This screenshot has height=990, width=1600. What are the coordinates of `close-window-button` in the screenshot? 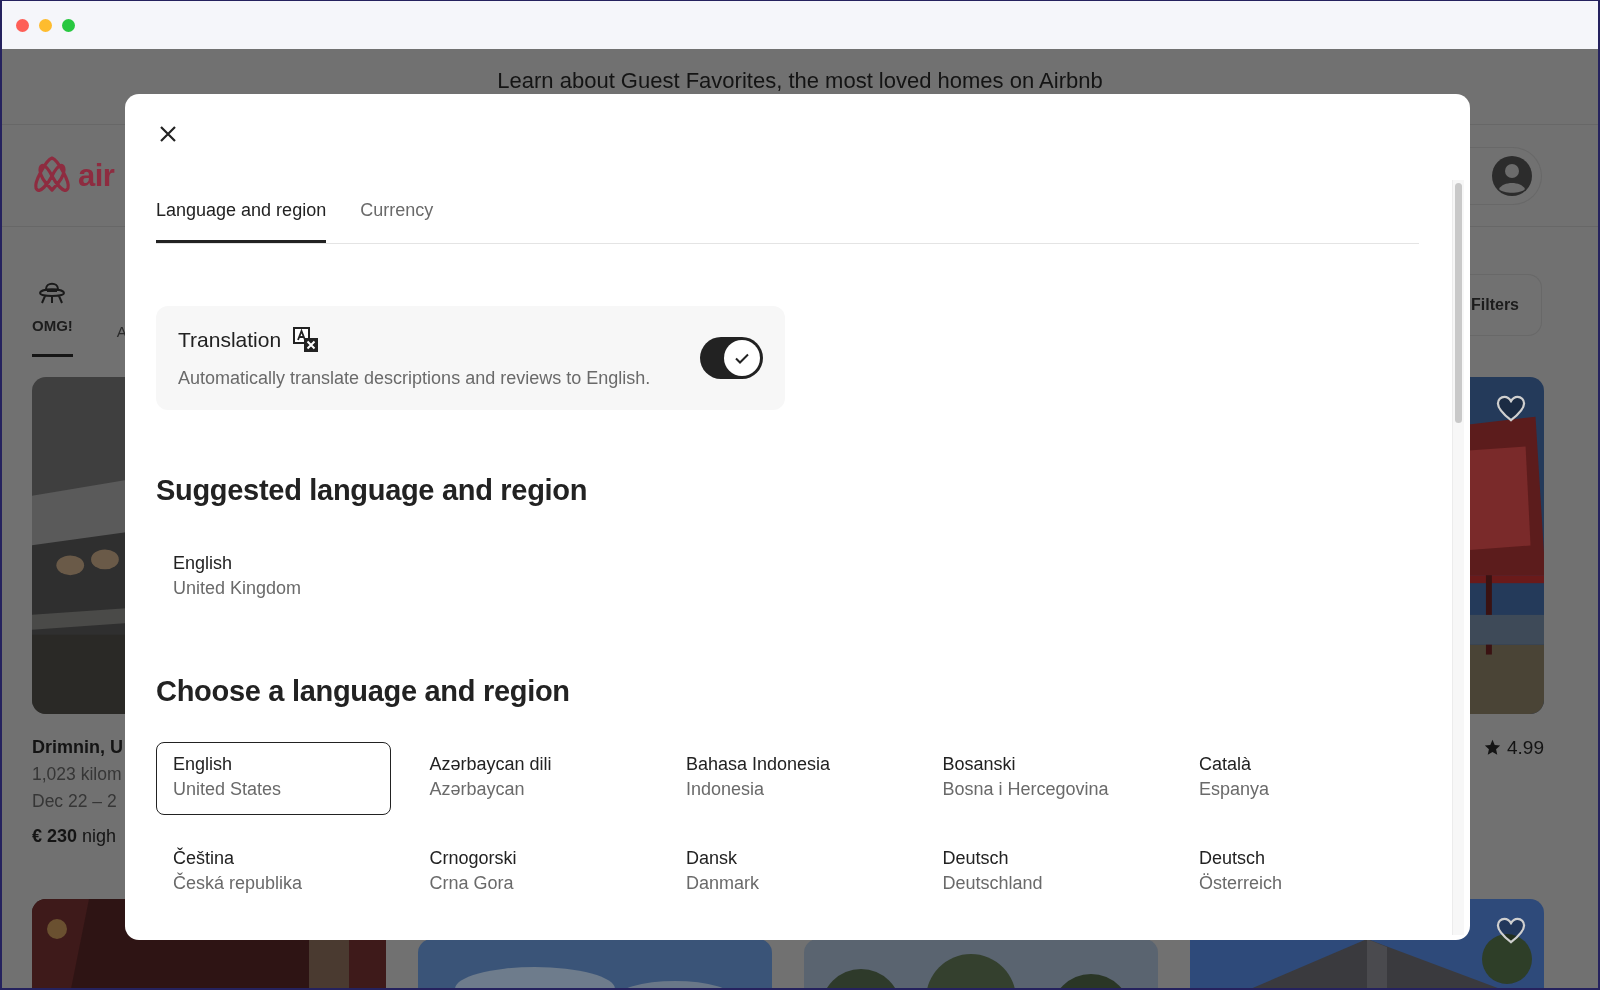 It's located at (22, 25).